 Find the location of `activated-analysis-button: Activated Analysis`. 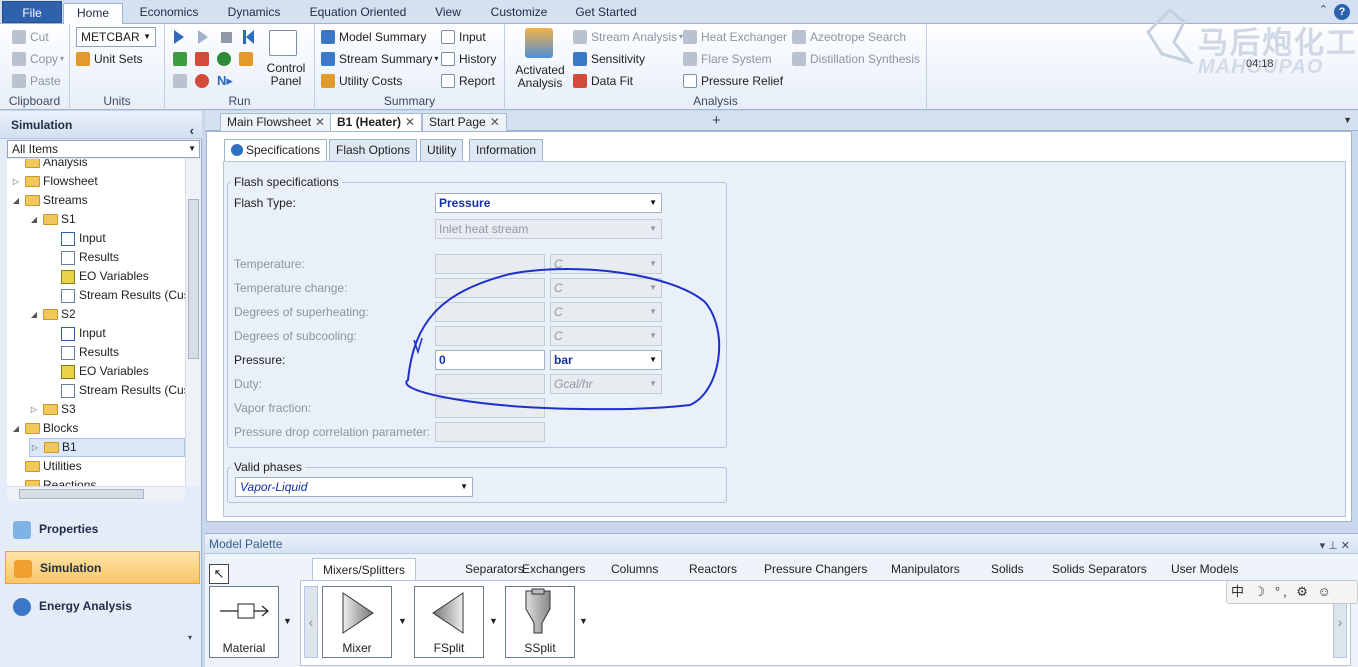

activated-analysis-button: Activated Analysis is located at coordinates (540, 77).